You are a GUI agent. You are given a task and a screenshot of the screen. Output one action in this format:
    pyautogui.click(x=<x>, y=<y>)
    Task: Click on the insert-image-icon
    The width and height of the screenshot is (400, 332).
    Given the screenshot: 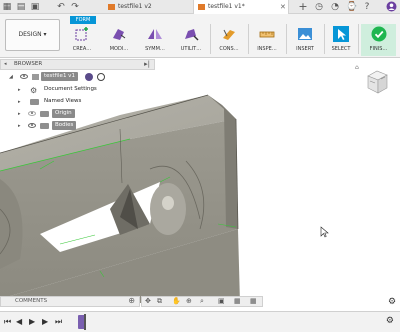 What is the action you would take?
    pyautogui.click(x=305, y=34)
    